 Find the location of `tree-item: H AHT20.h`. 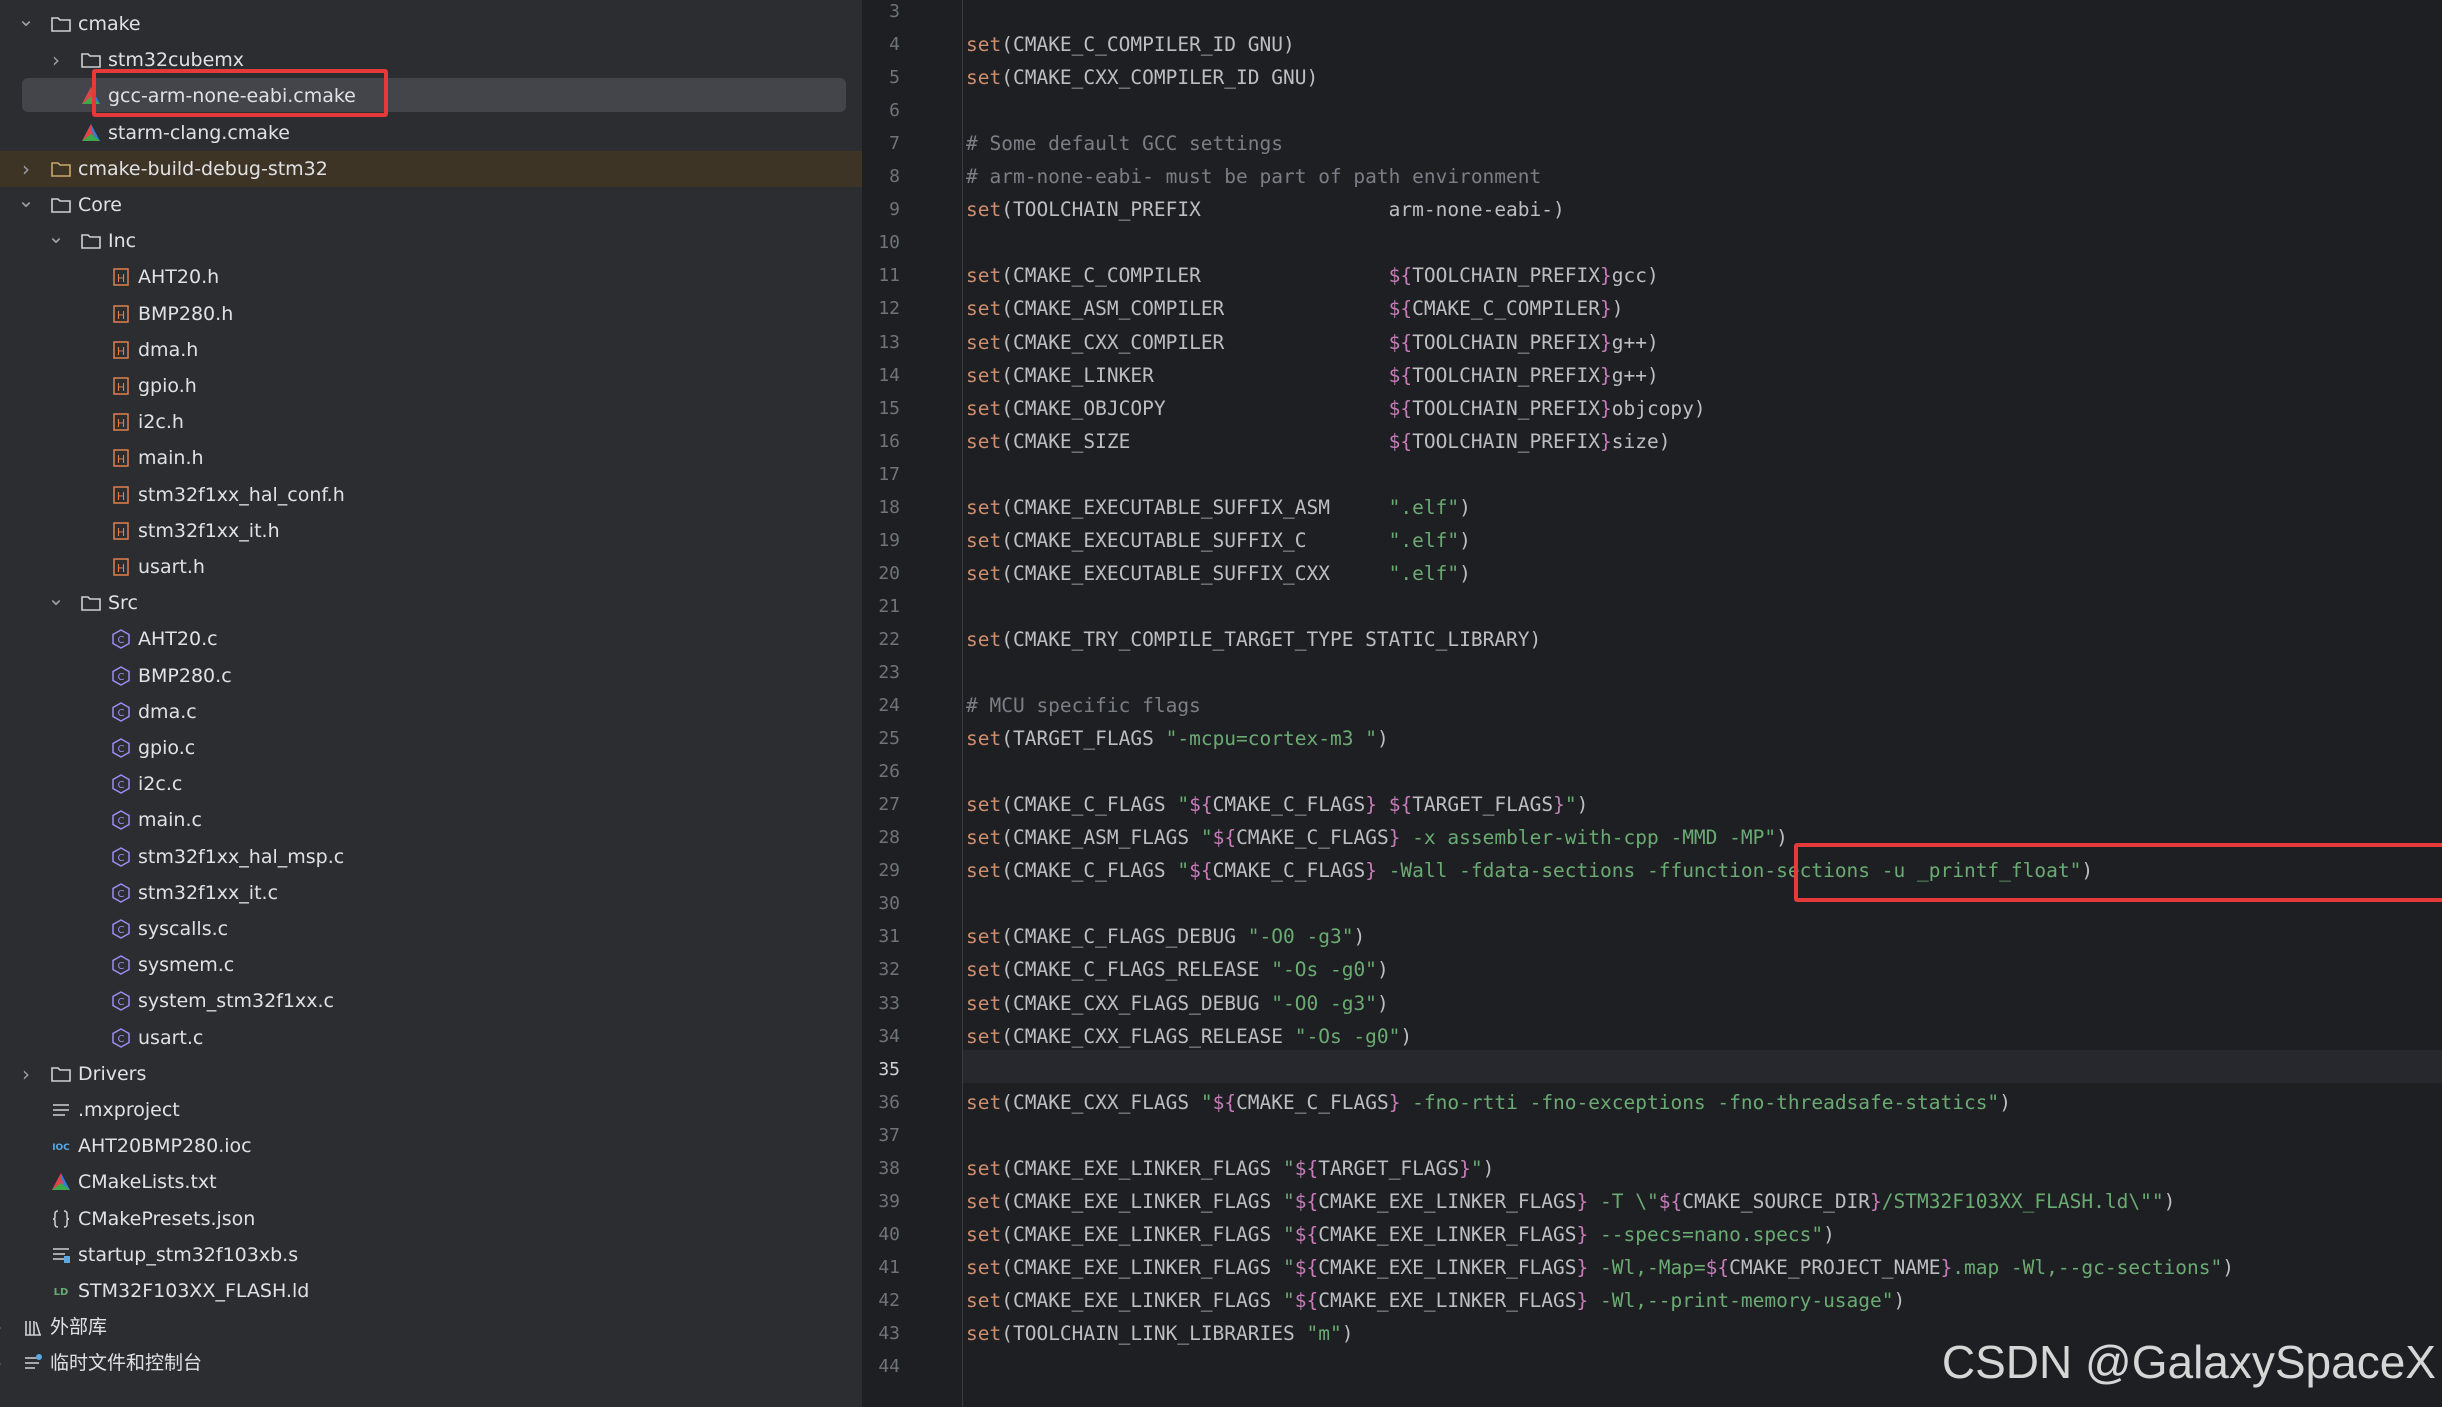

tree-item: H AHT20.h is located at coordinates (431, 277).